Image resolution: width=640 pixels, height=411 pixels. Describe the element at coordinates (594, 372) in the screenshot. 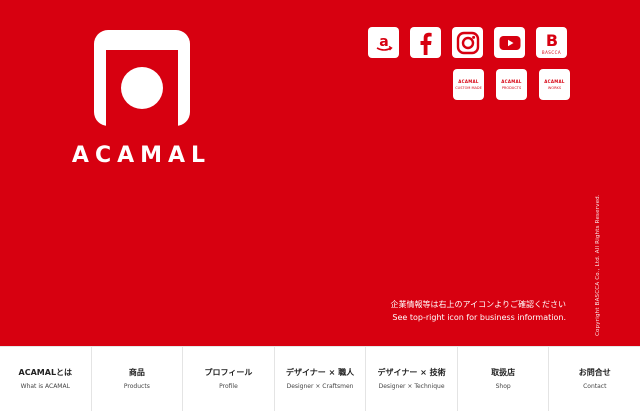

I see `nav-label-jp: お問合せ` at that location.